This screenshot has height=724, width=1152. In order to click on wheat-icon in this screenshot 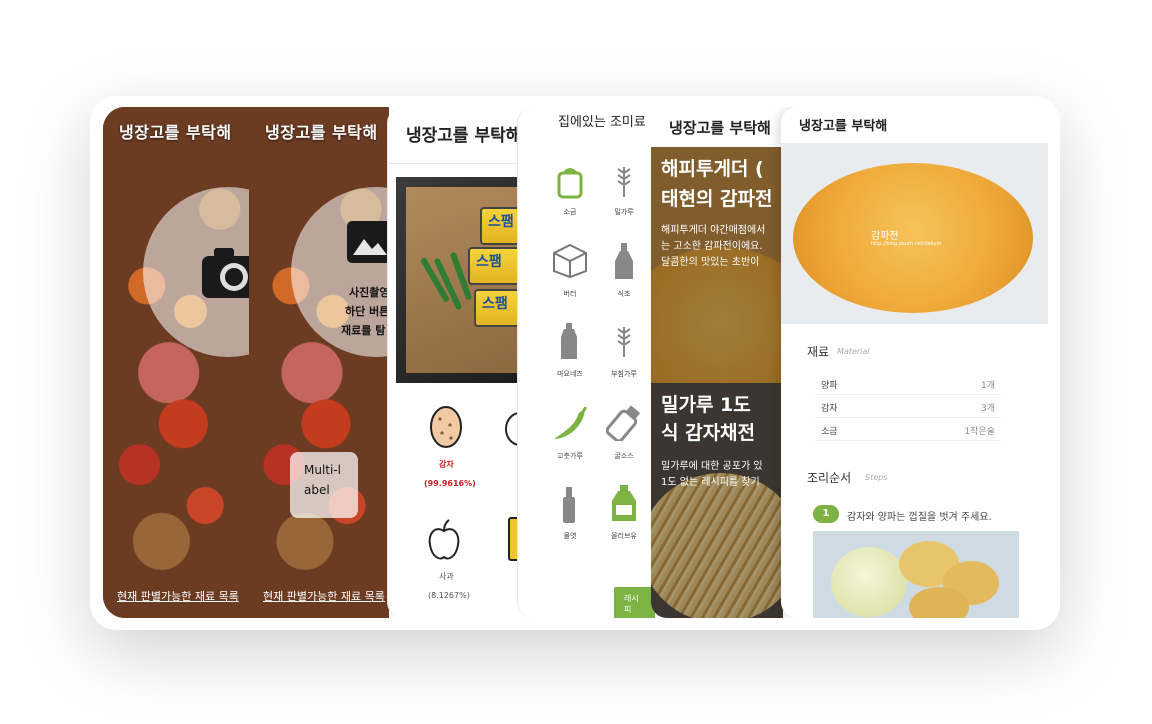, I will do `click(624, 181)`.